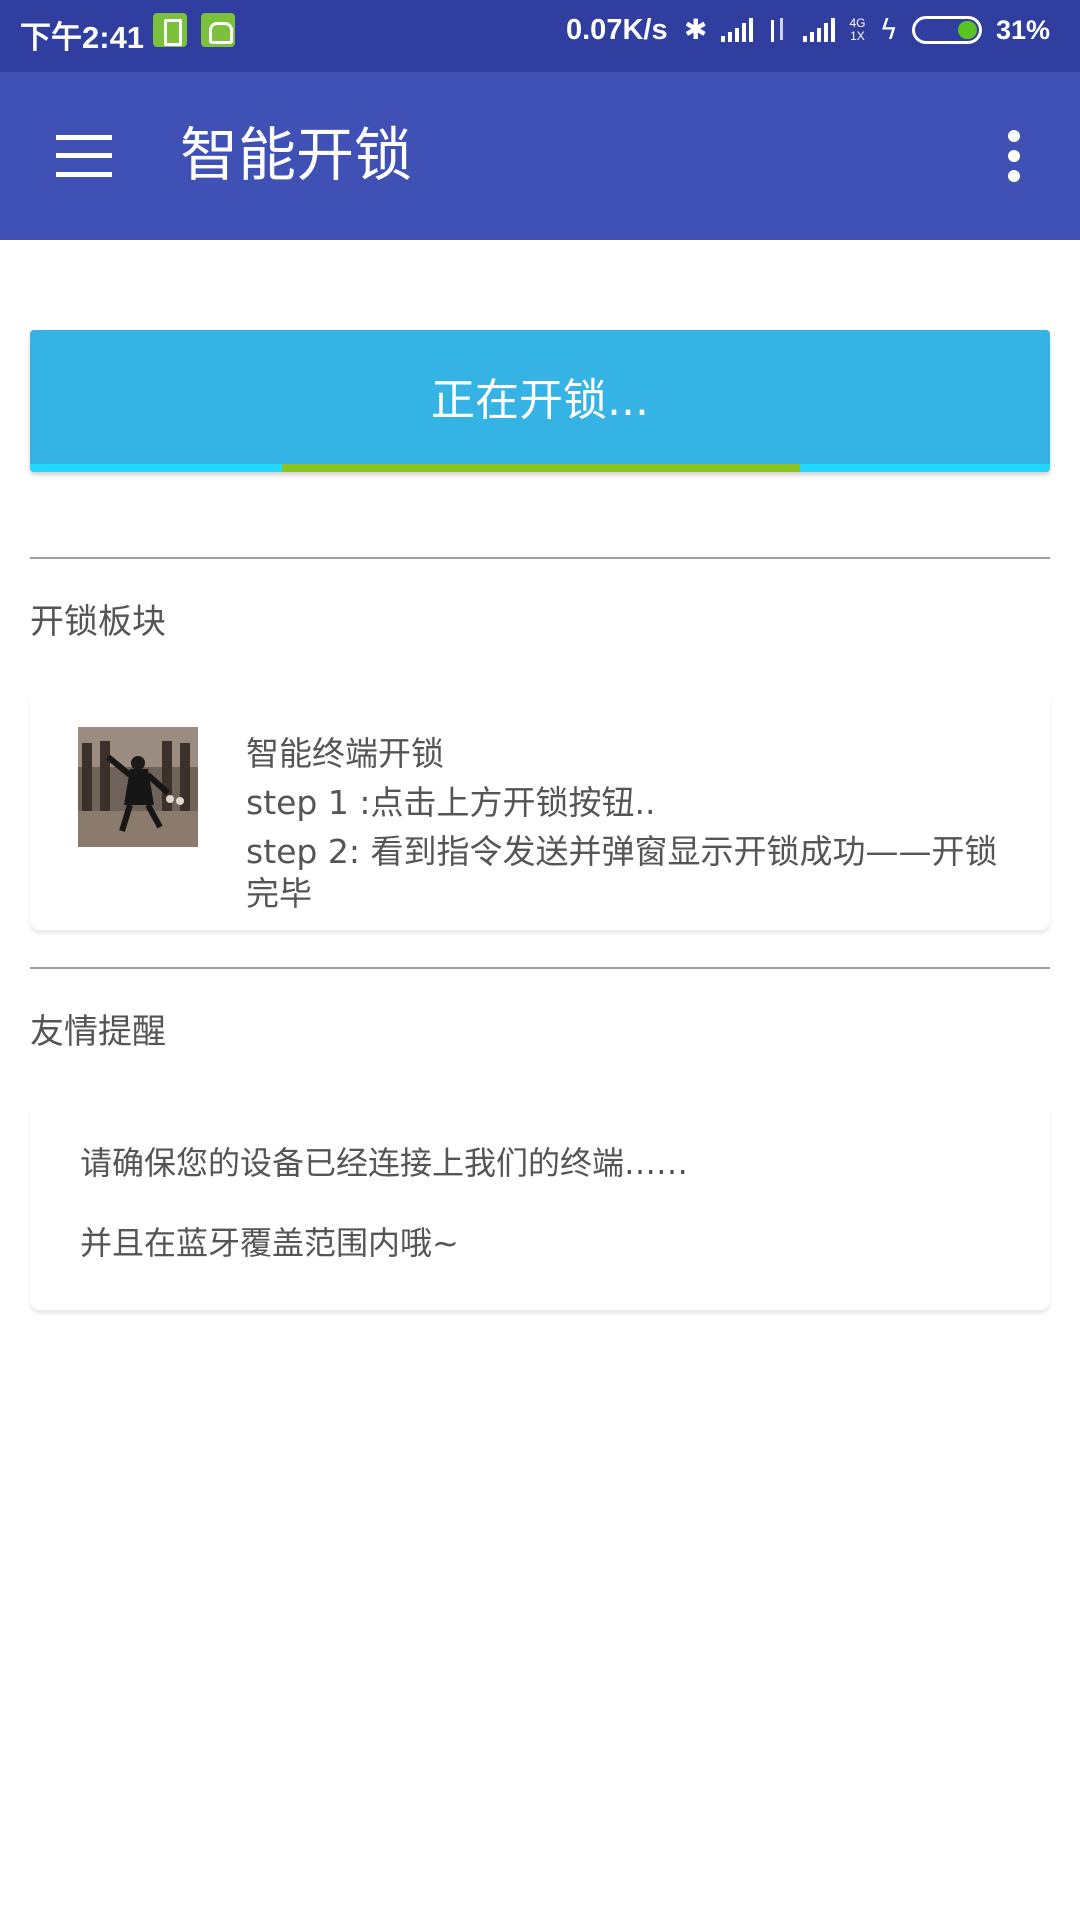 The image size is (1080, 1920). What do you see at coordinates (84, 156) in the screenshot?
I see `hamburger-menu-icon` at bounding box center [84, 156].